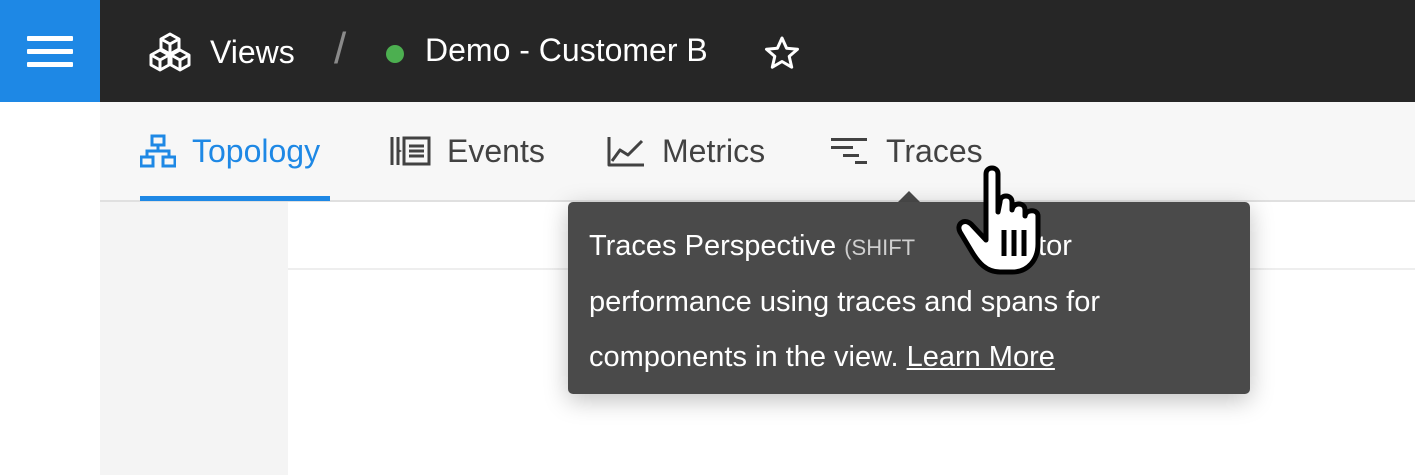 Image resolution: width=1415 pixels, height=475 pixels. What do you see at coordinates (909, 196) in the screenshot?
I see `tooltip-arrow` at bounding box center [909, 196].